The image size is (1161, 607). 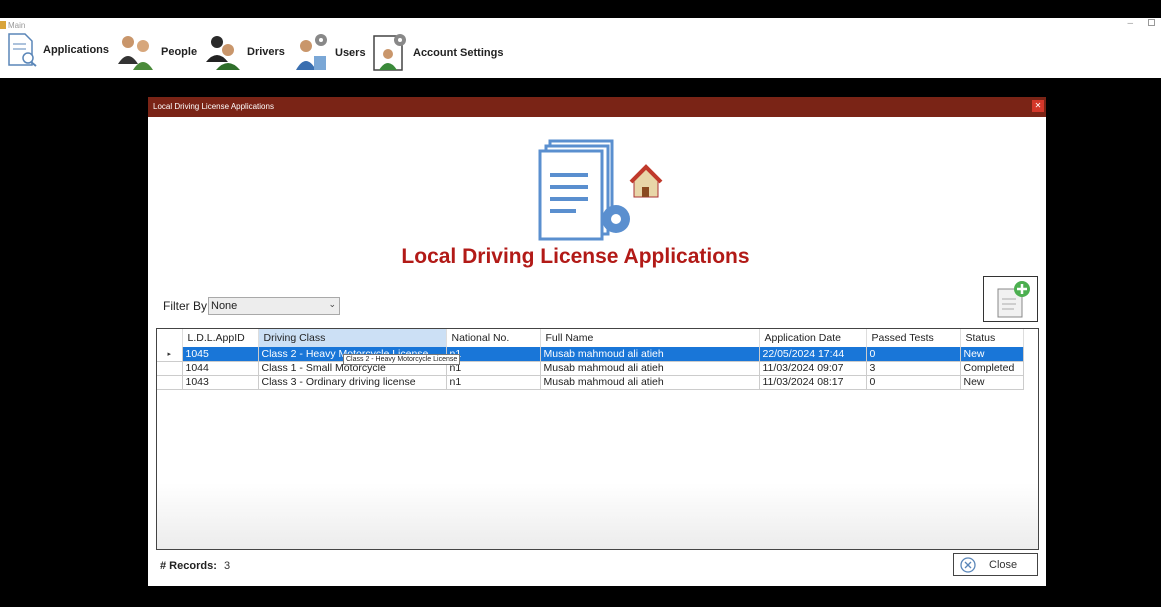 What do you see at coordinates (227, 566) in the screenshot?
I see `records-count: 3` at bounding box center [227, 566].